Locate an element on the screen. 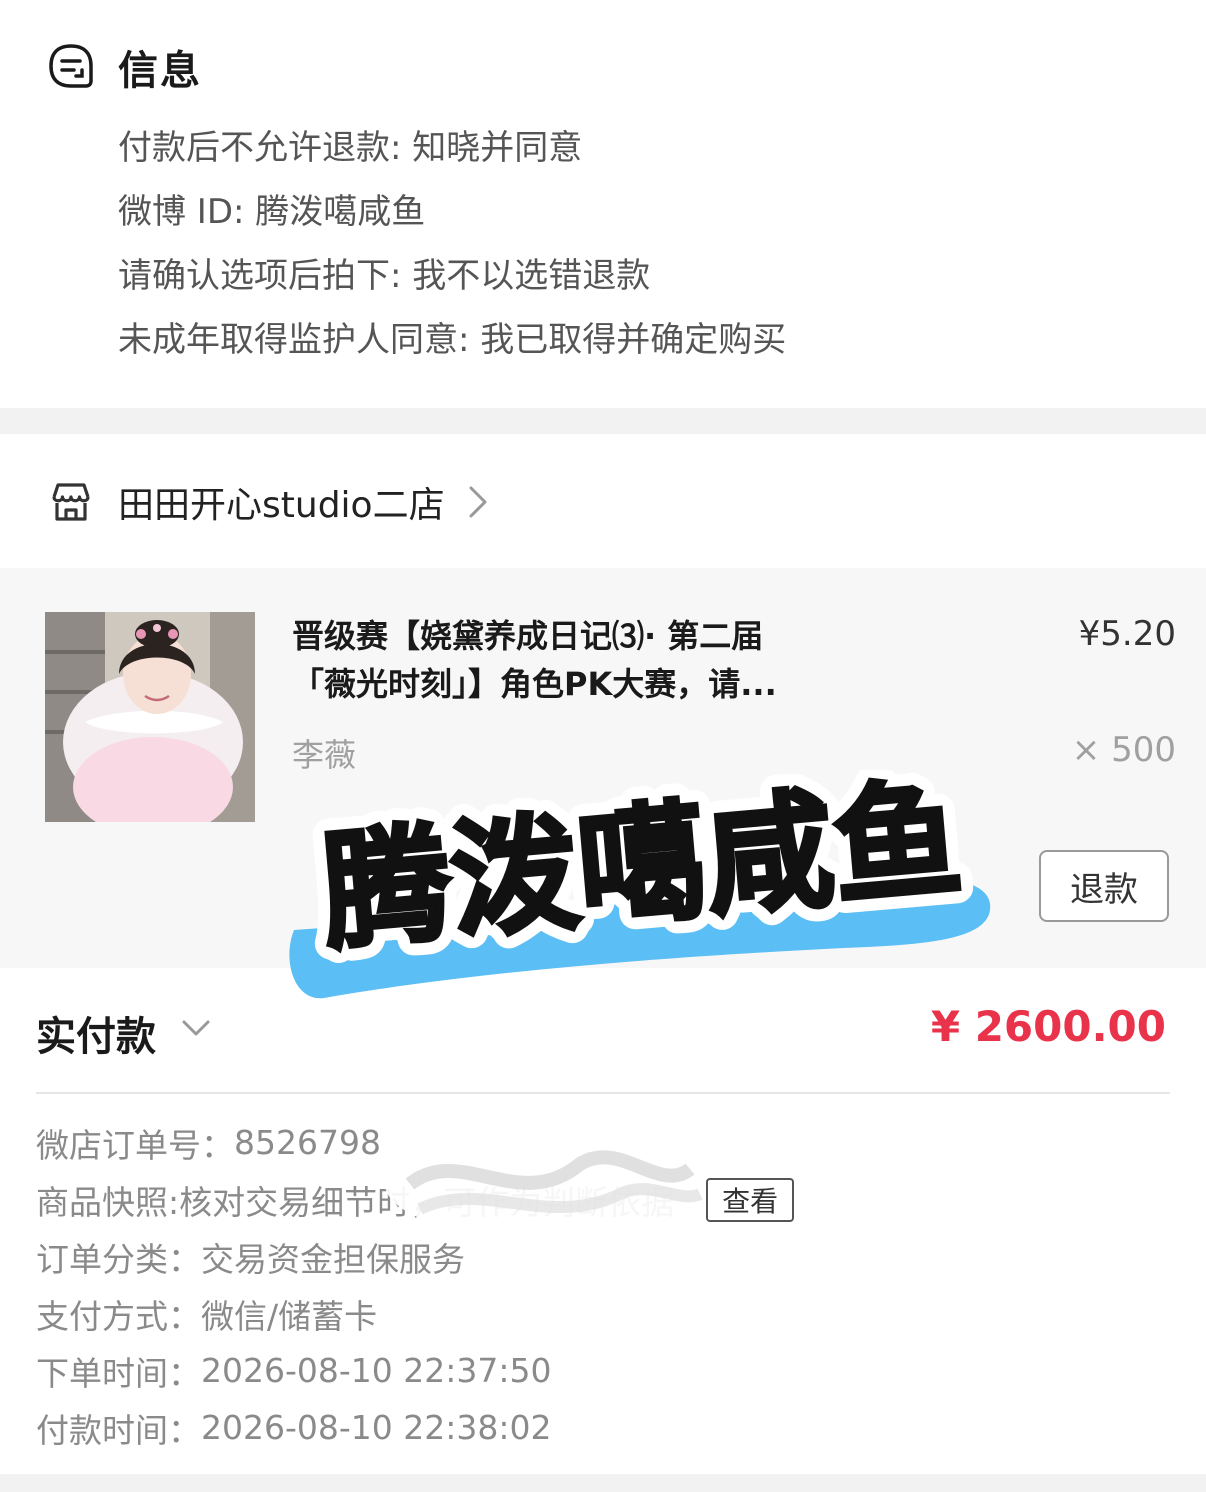 The image size is (1206, 1492). detail-category: 订单分类： 交易资金担保服务 is located at coordinates (606, 1256).